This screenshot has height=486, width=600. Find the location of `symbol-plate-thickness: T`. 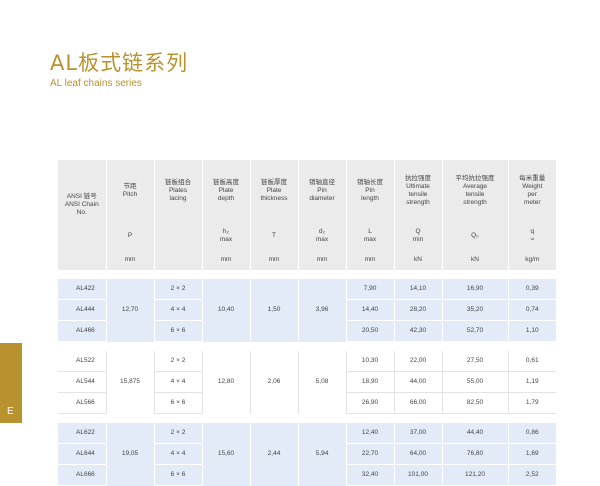

symbol-plate-thickness: T is located at coordinates (274, 236).